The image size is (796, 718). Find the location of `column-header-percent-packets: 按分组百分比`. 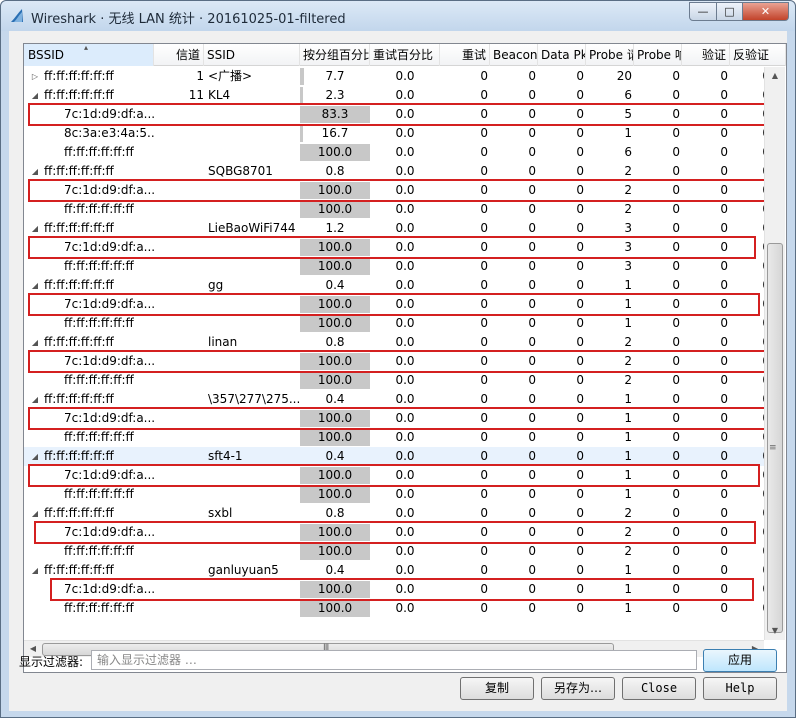

column-header-percent-packets: 按分组百分比 is located at coordinates (335, 55).